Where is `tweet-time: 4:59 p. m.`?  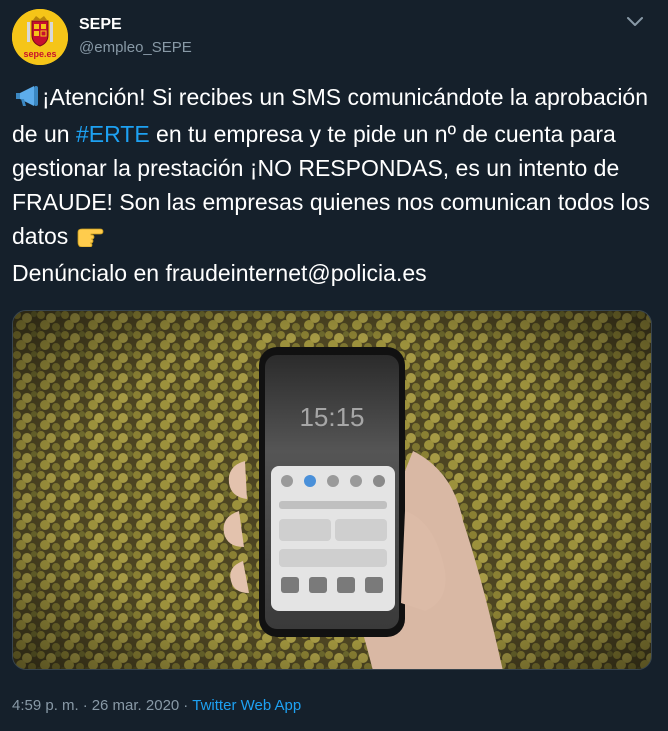 tweet-time: 4:59 p. m. is located at coordinates (45, 705).